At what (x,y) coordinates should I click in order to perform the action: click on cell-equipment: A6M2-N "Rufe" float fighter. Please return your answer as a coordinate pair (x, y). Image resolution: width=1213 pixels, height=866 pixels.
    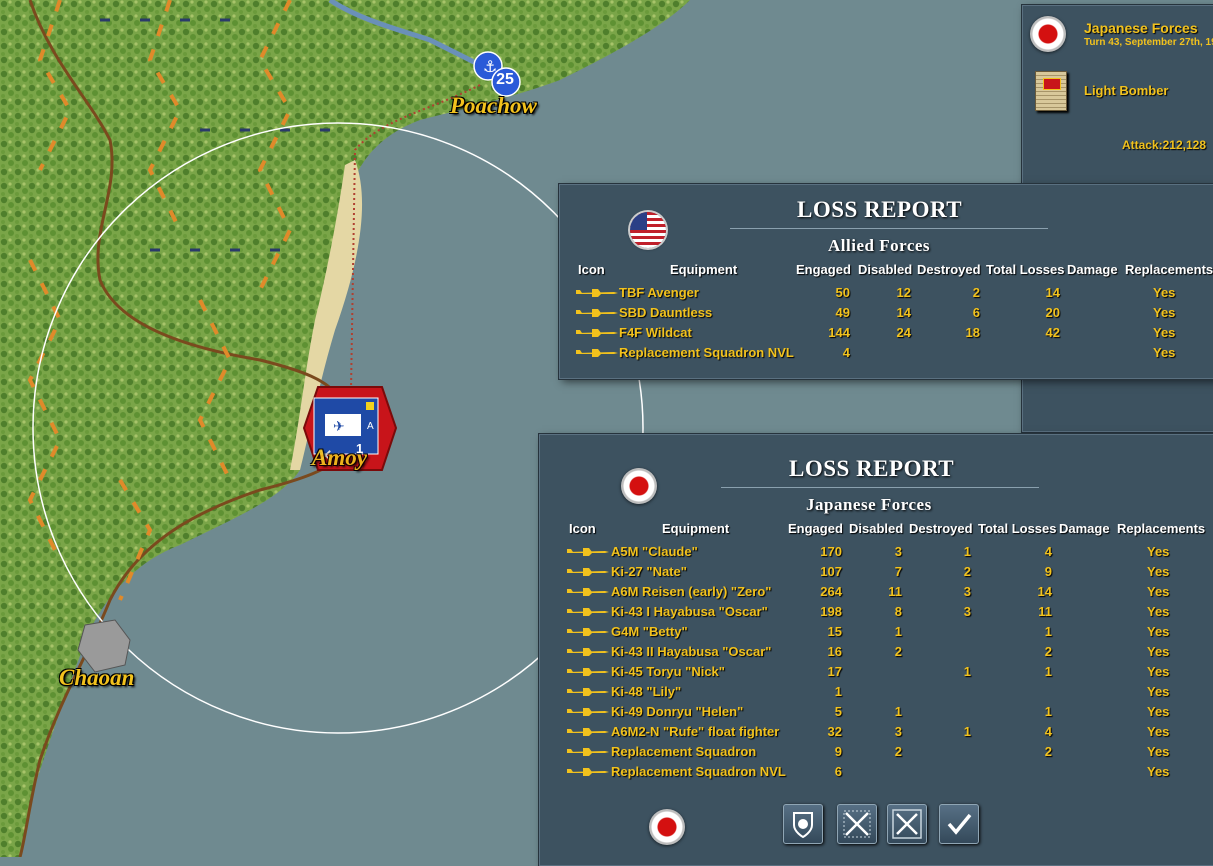
    Looking at the image, I should click on (695, 731).